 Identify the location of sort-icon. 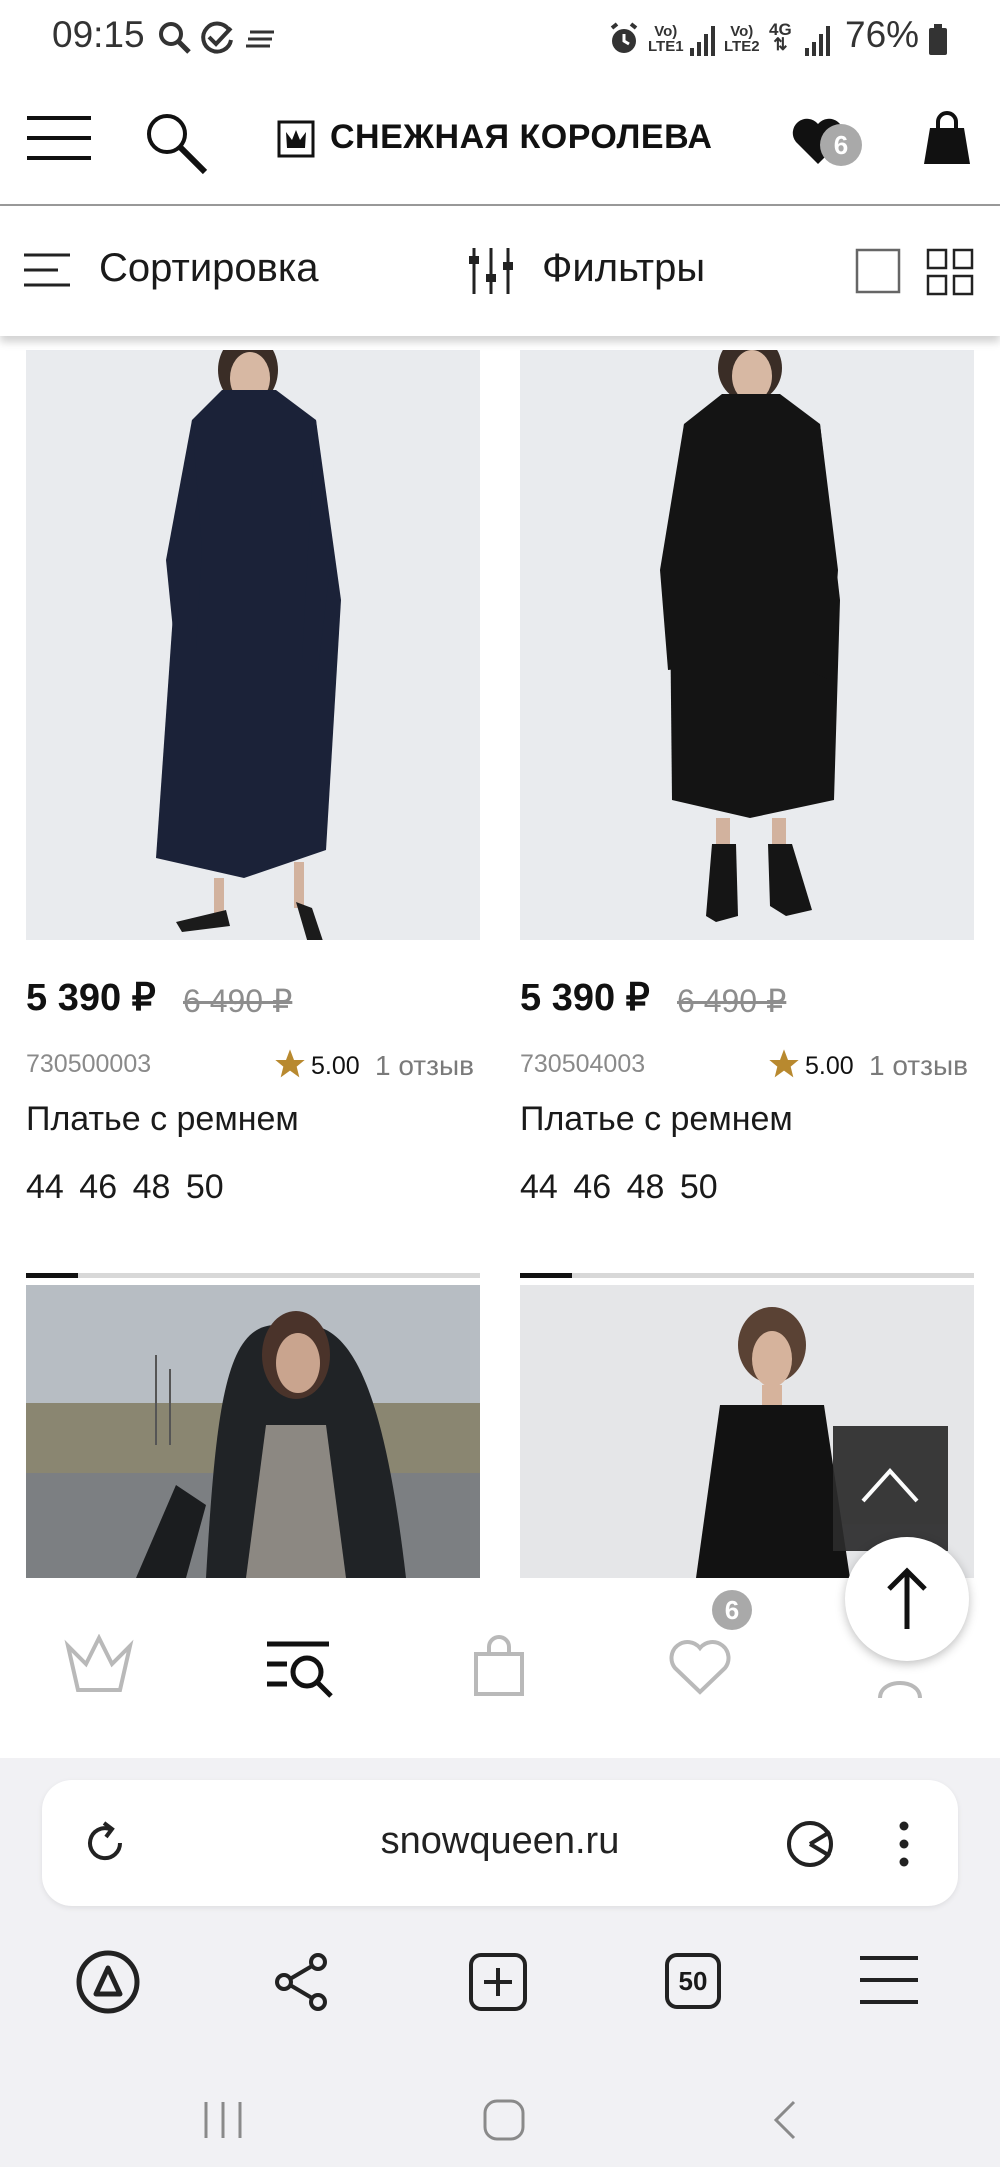
(47, 270).